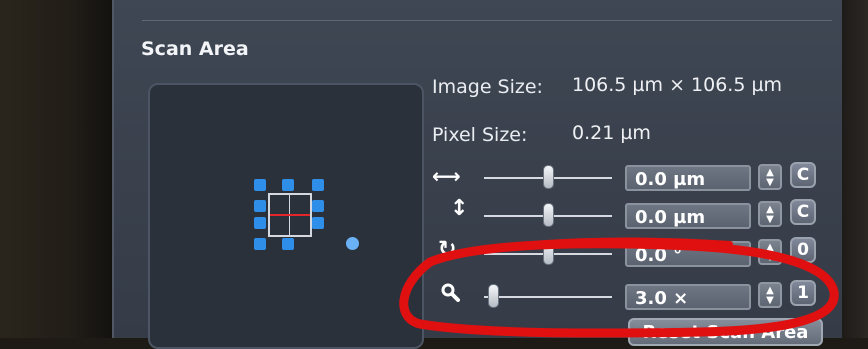  Describe the element at coordinates (487, 87) in the screenshot. I see `image-size-label: Image Size:` at that location.